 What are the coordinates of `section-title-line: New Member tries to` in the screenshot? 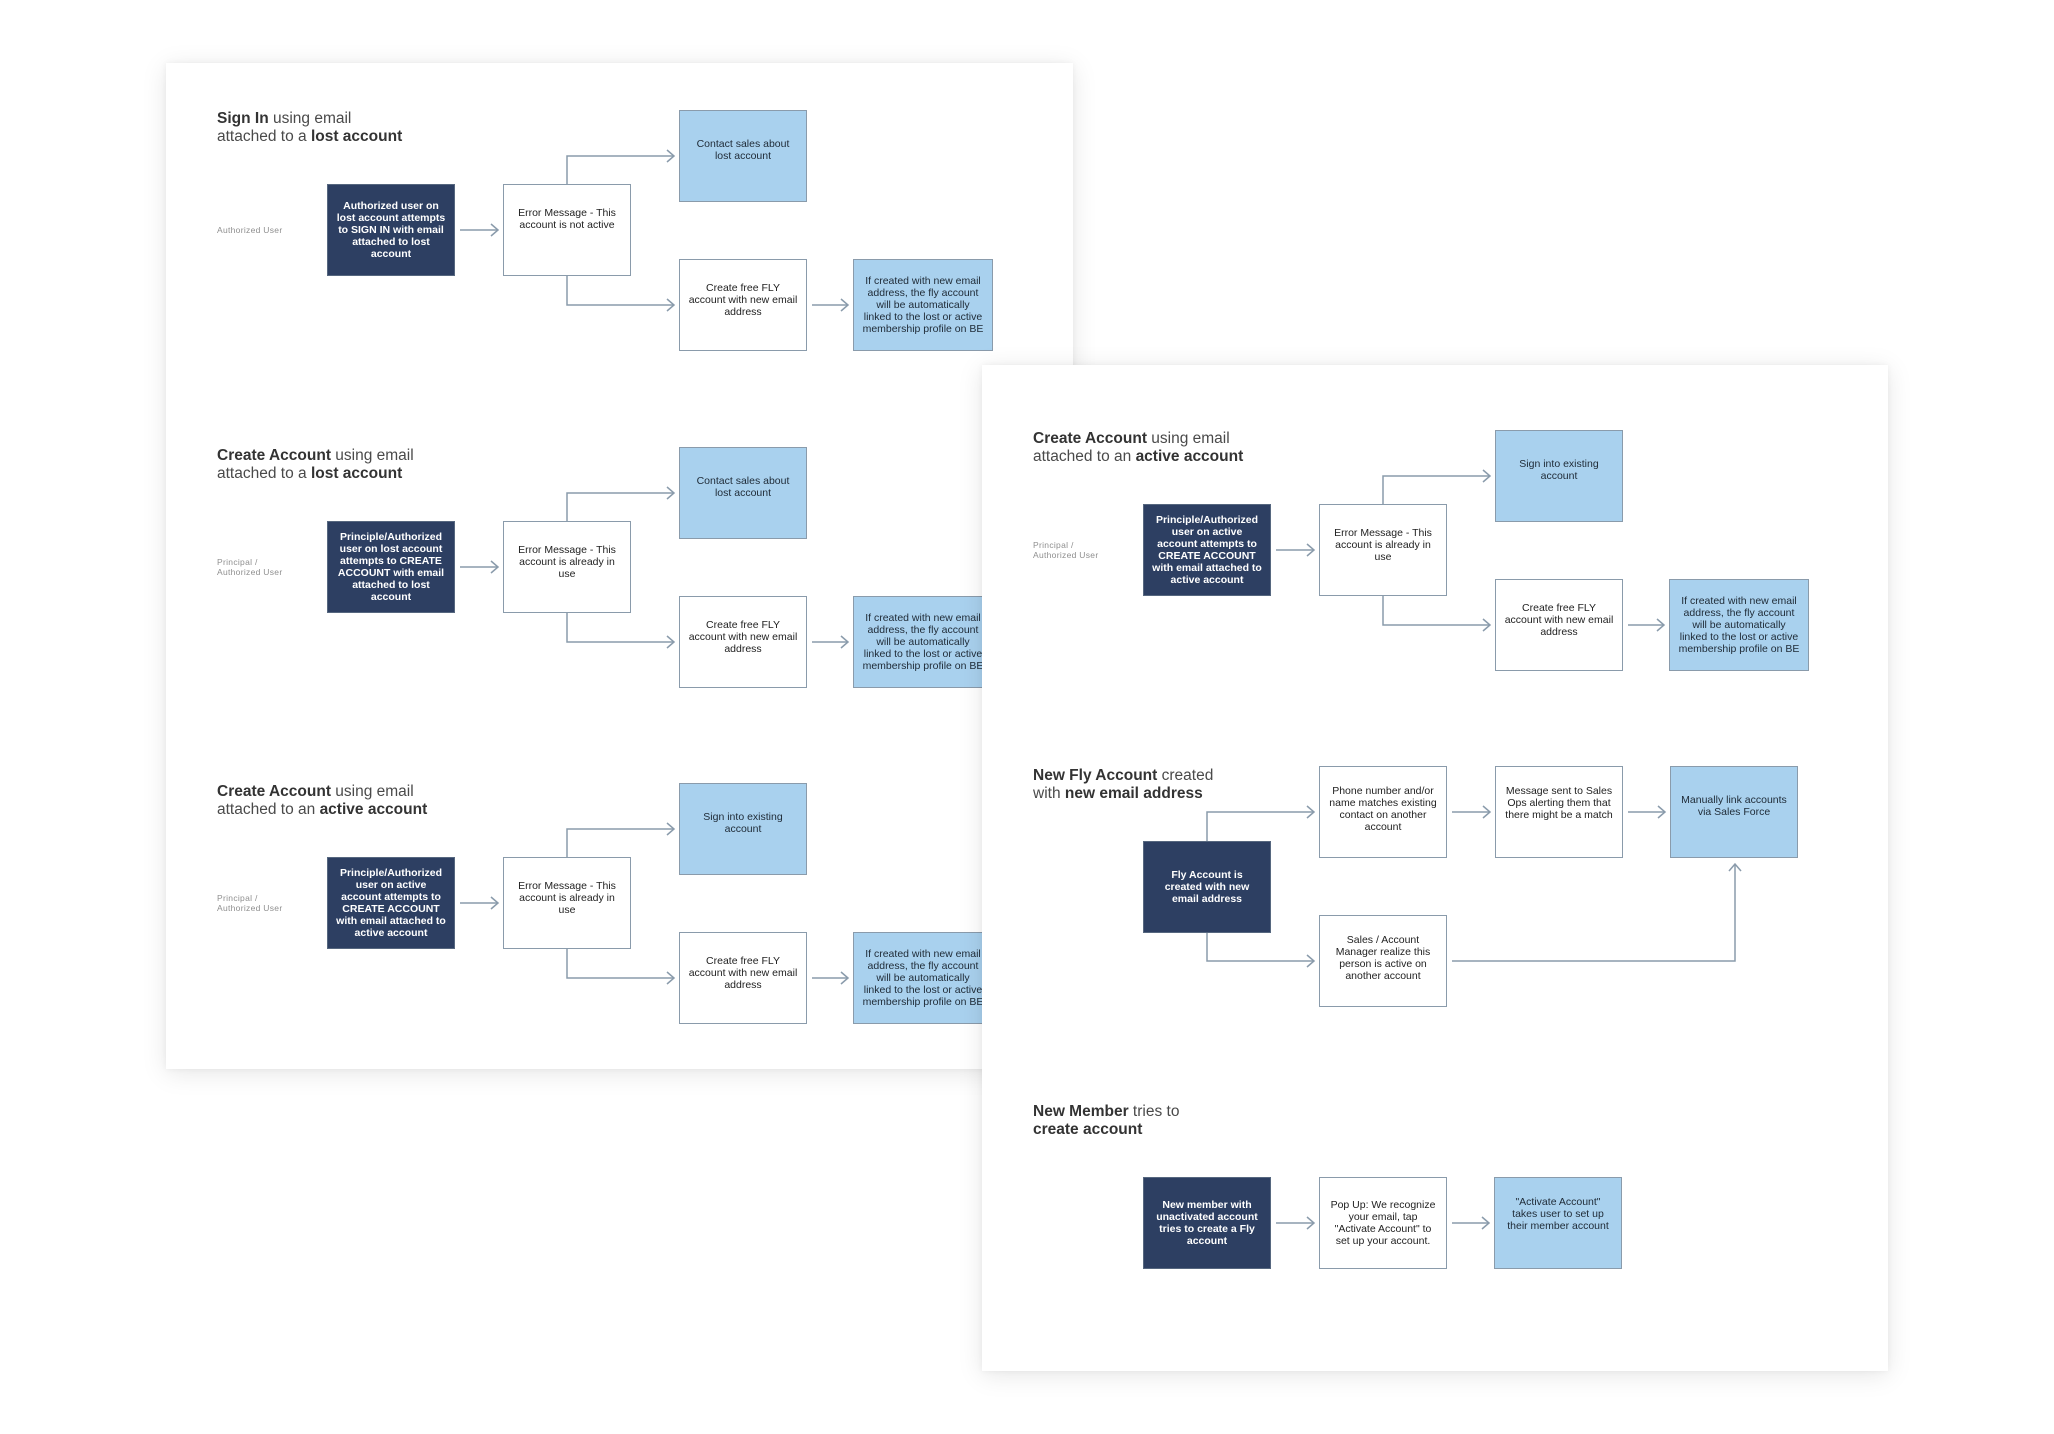 It's located at (1163, 1112).